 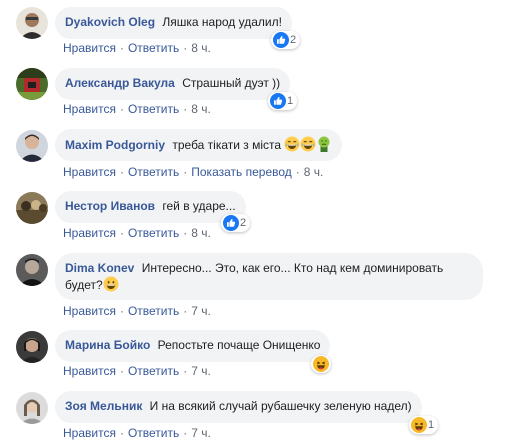 I want to click on reaction-count, so click(x=321, y=364).